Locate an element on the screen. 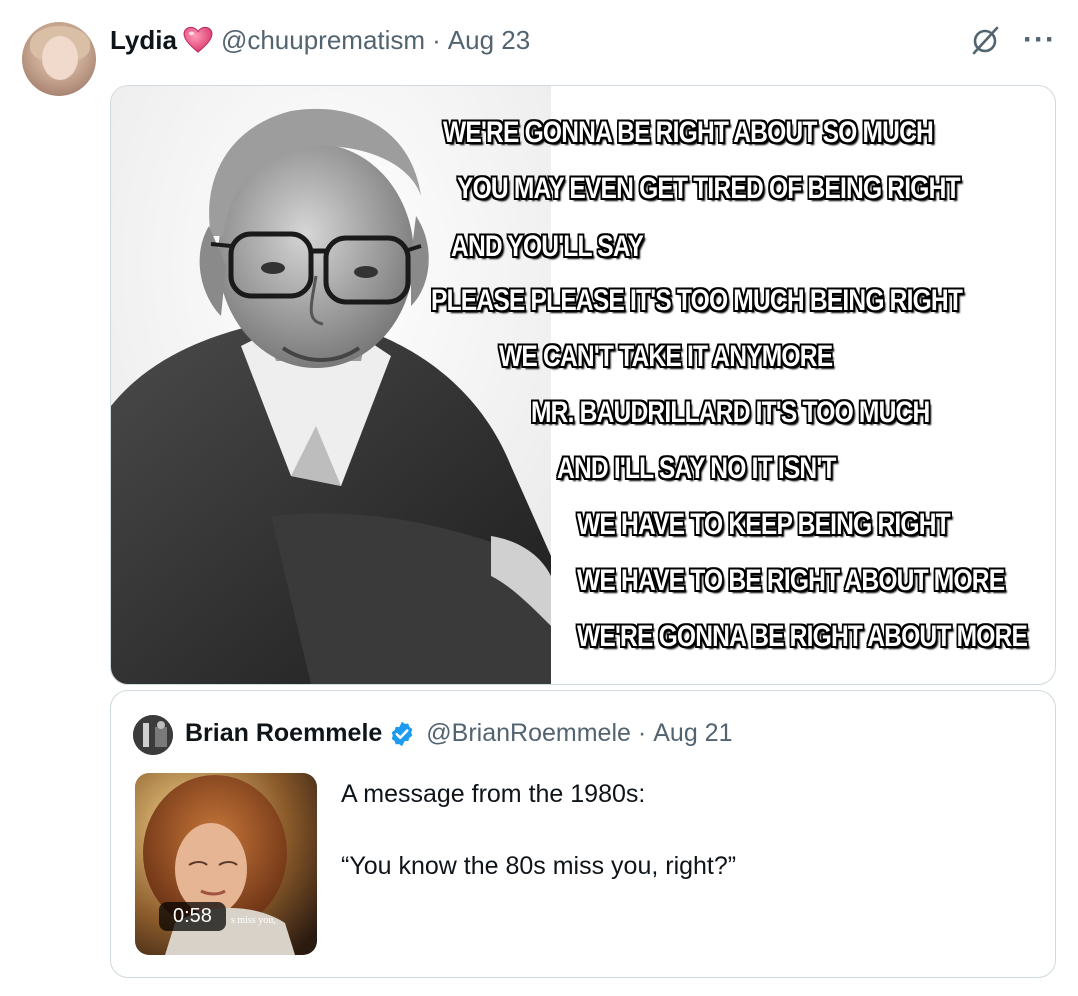 Image resolution: width=1078 pixels, height=996 pixels. tweet-header: Lydia @chuuprematism · Aug 23 is located at coordinates (320, 40).